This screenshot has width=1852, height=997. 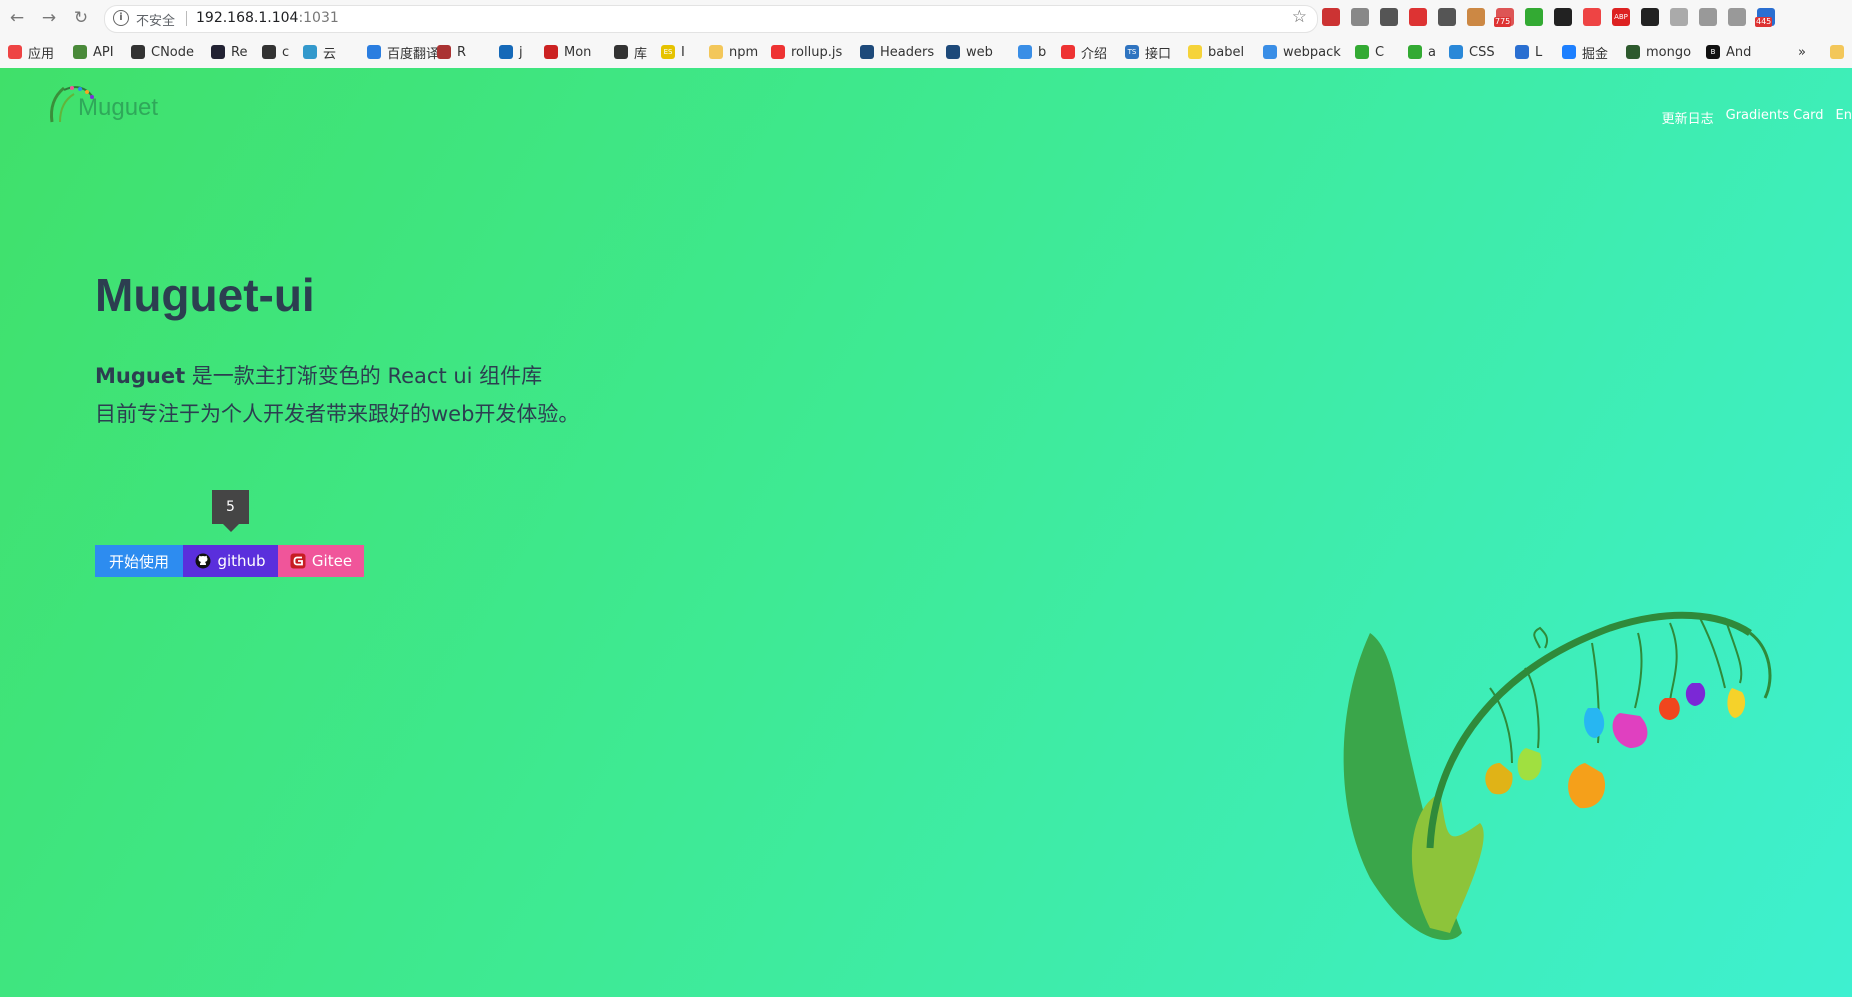 I want to click on extension-badge: 775, so click(x=1503, y=22).